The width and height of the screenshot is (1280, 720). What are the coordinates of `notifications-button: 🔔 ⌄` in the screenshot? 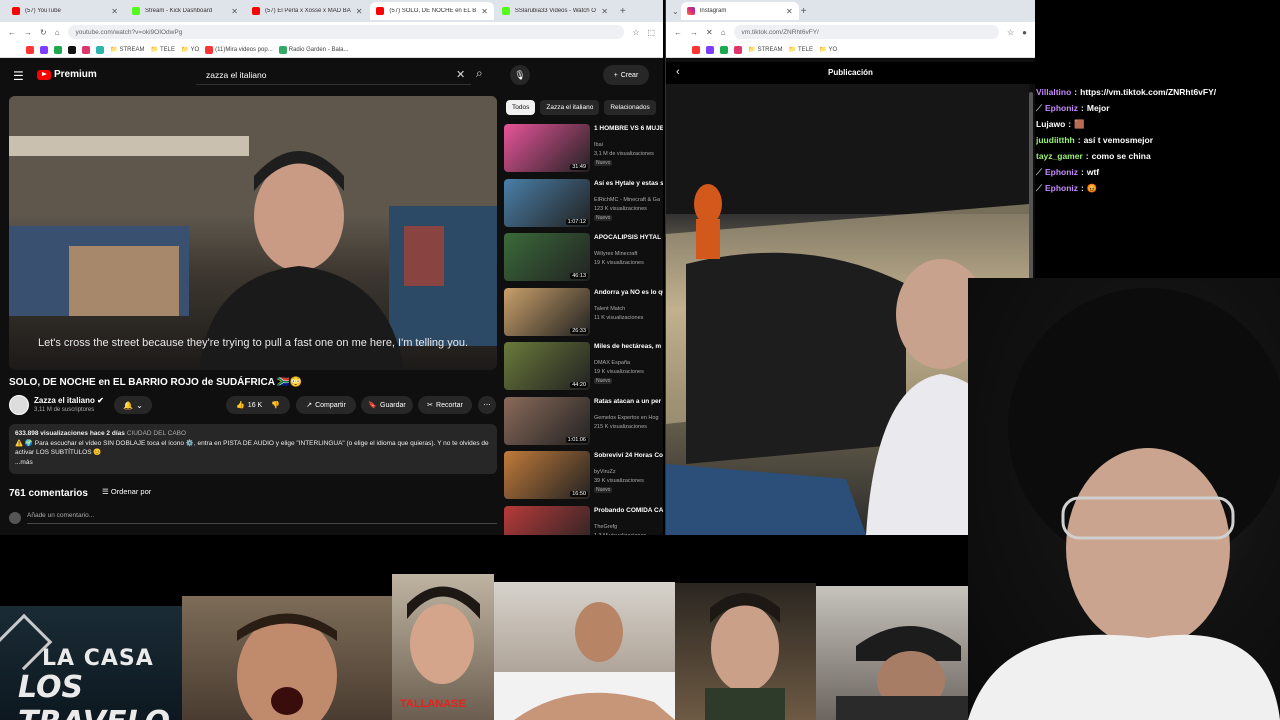 It's located at (133, 405).